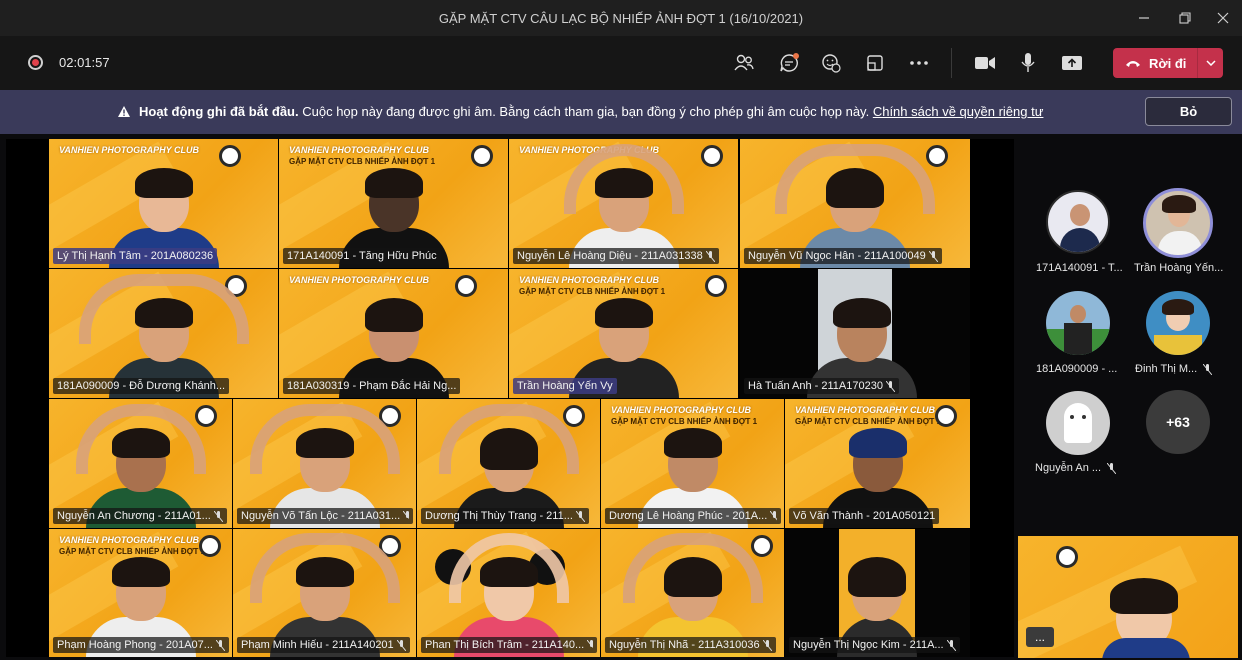 The height and width of the screenshot is (660, 1242). What do you see at coordinates (124, 111) in the screenshot?
I see `warning-icon` at bounding box center [124, 111].